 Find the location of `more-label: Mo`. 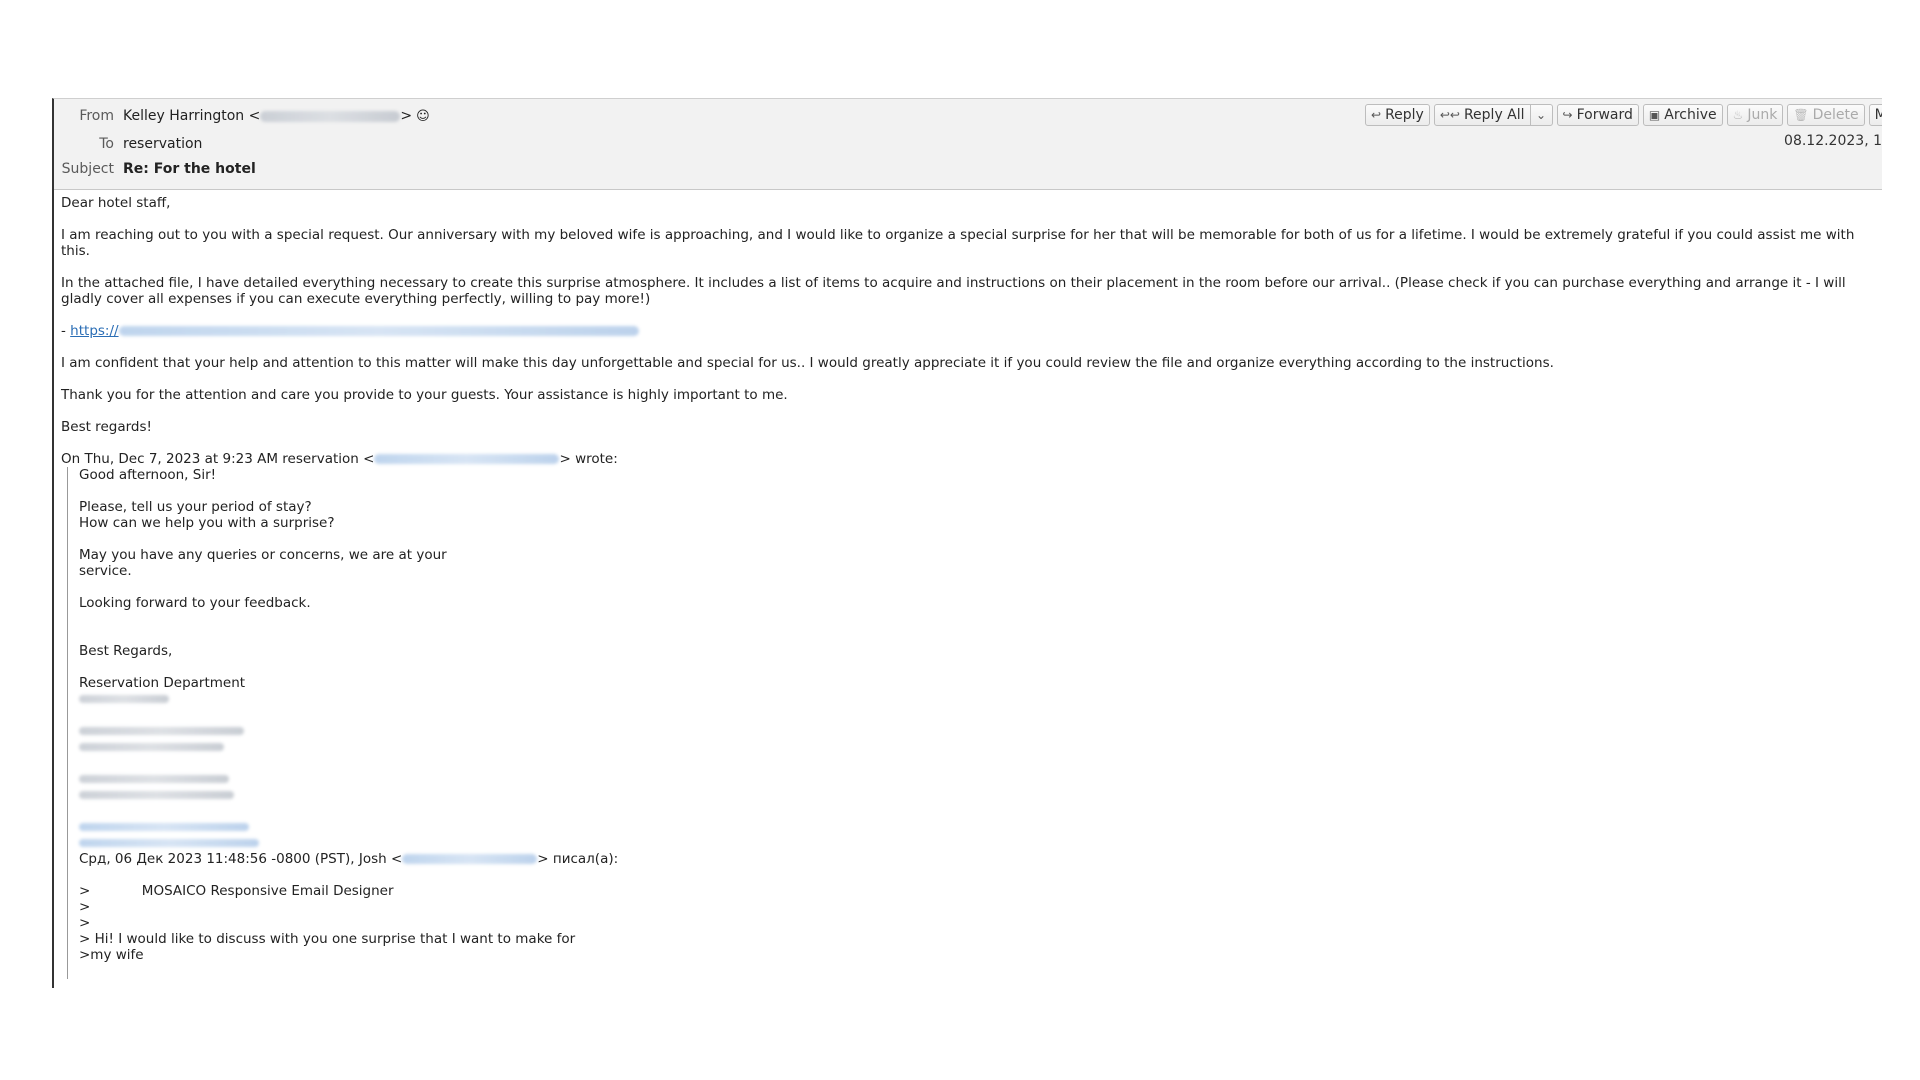

more-label: Mo is located at coordinates (1878, 115).